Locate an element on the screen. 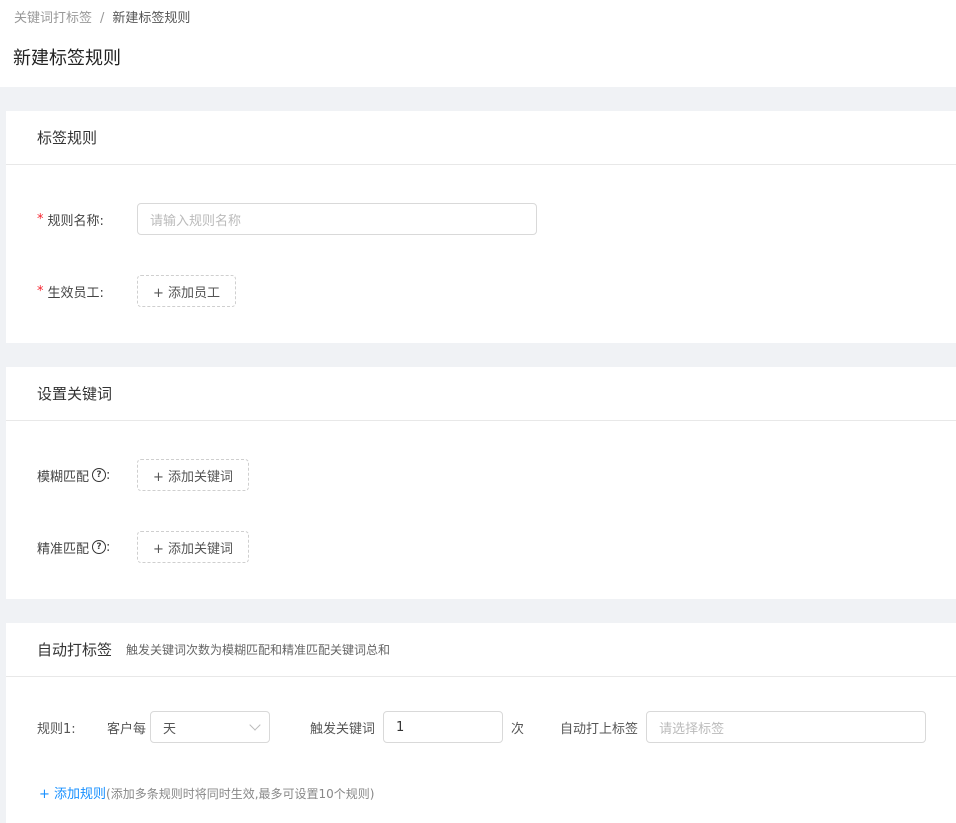  card-title: 标签规则 is located at coordinates (67, 138).